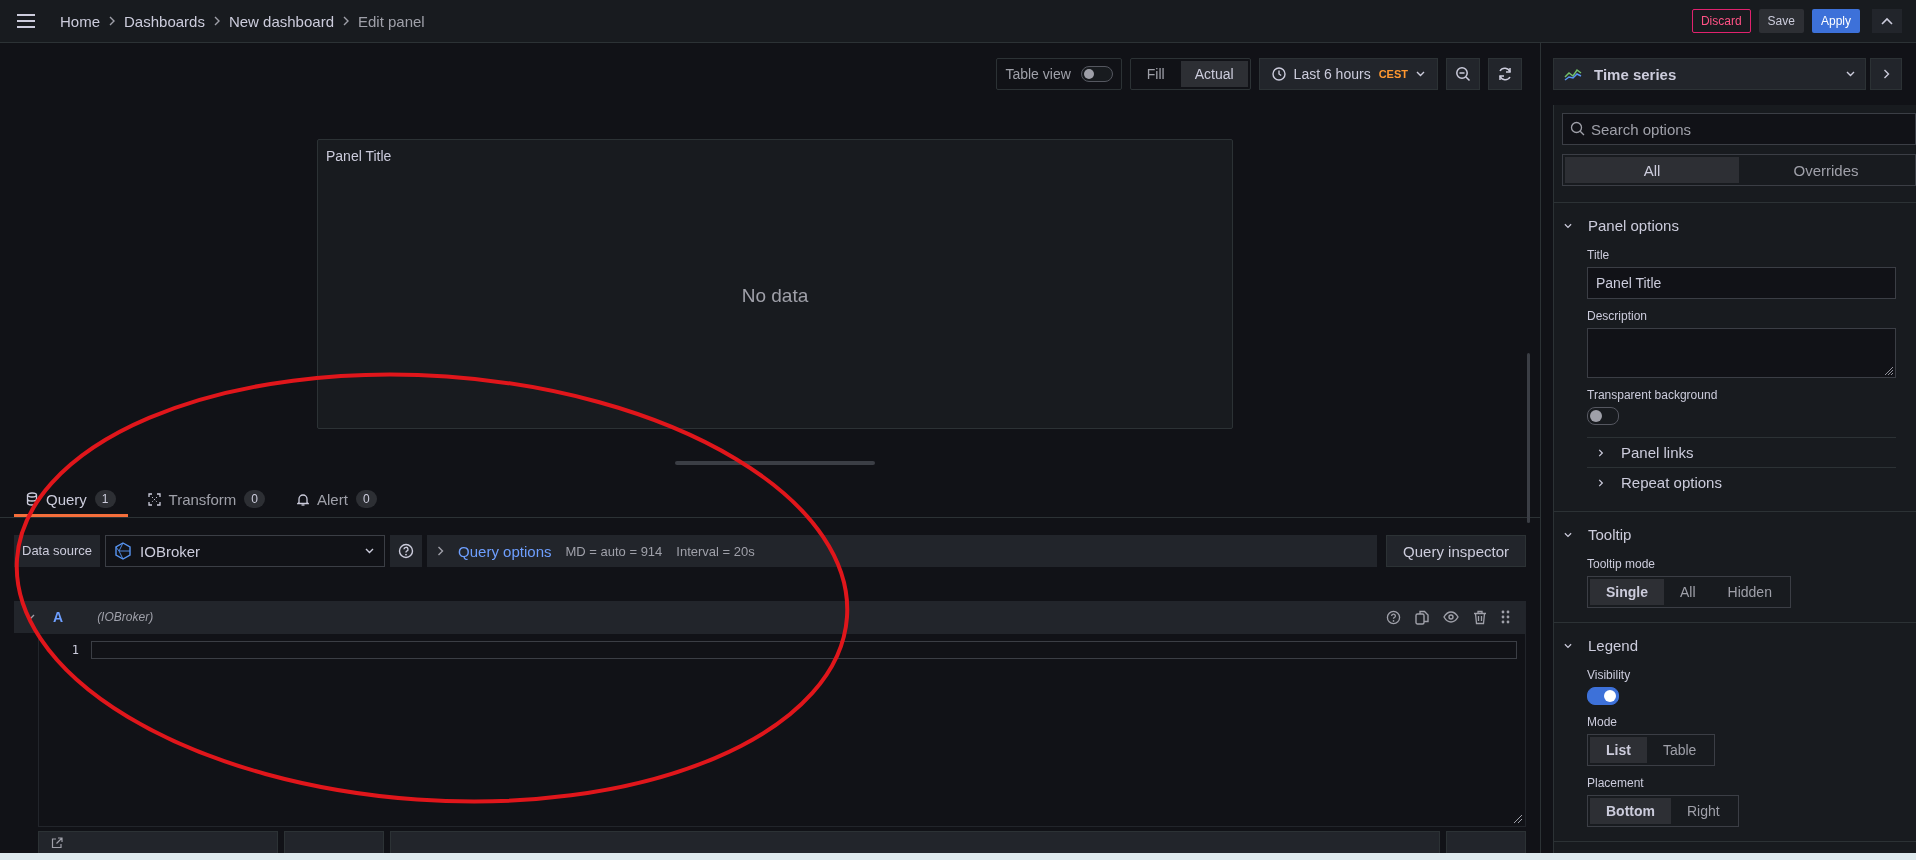 The width and height of the screenshot is (1916, 860). I want to click on help-toggle-button, so click(1486, 843).